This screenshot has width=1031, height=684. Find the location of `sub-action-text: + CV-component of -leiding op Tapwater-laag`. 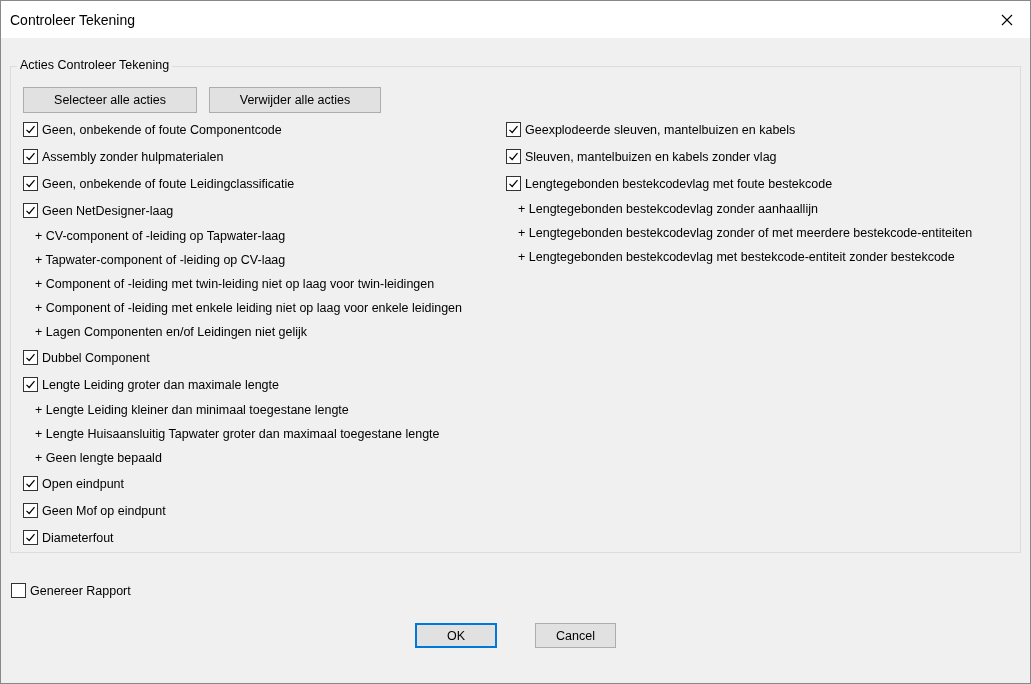

sub-action-text: + CV-component of -leiding op Tapwater-laag is located at coordinates (160, 236).